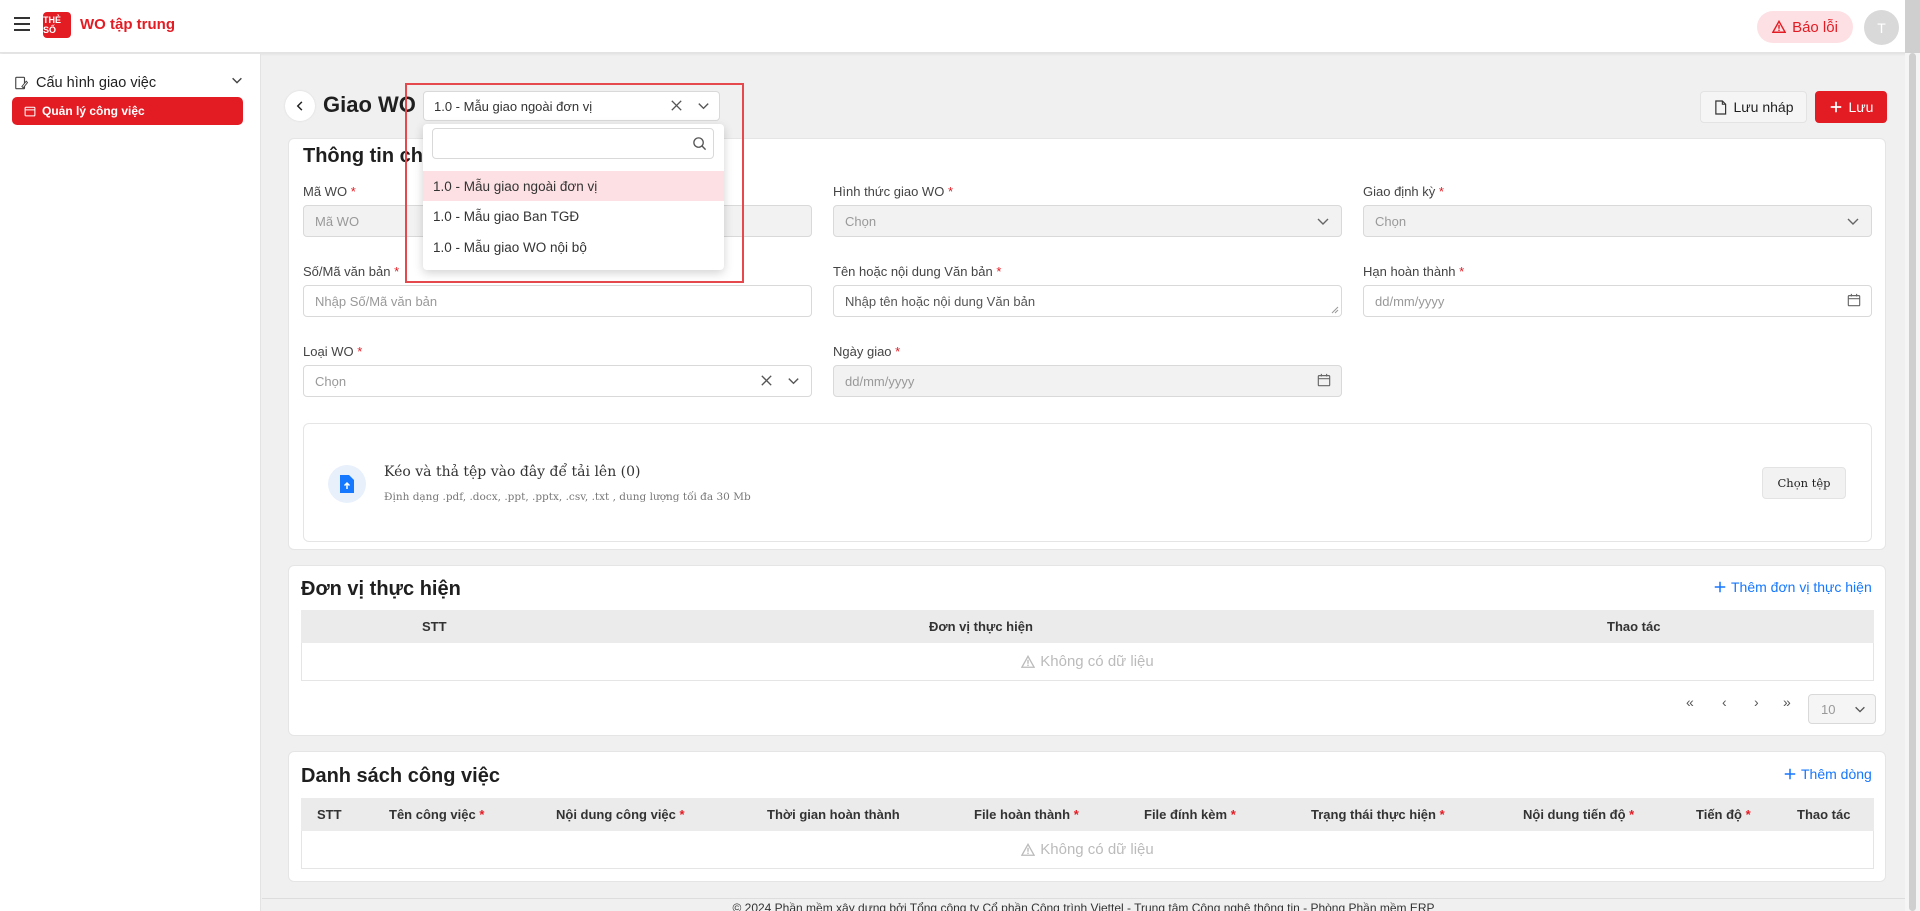  I want to click on user-avatar: T, so click(1881, 27).